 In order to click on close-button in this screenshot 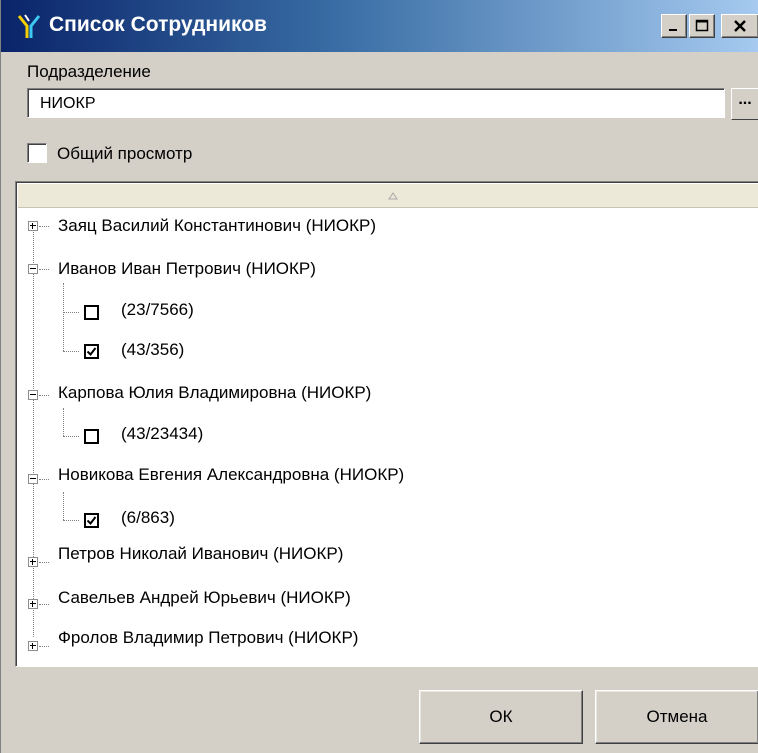, I will do `click(739, 26)`.